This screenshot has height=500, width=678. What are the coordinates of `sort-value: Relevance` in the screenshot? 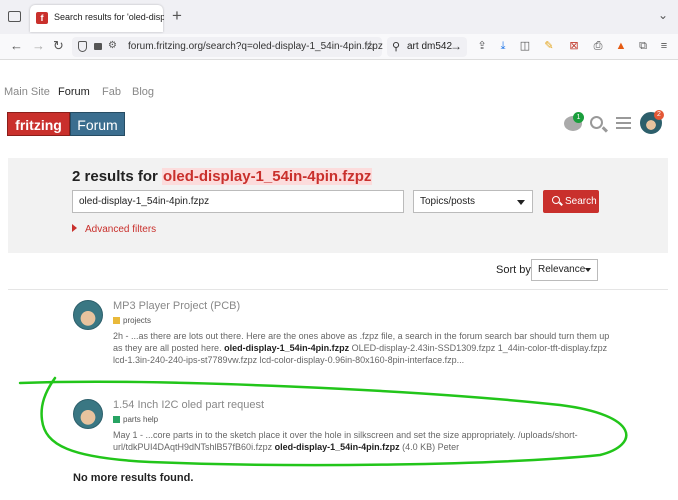 It's located at (562, 269).